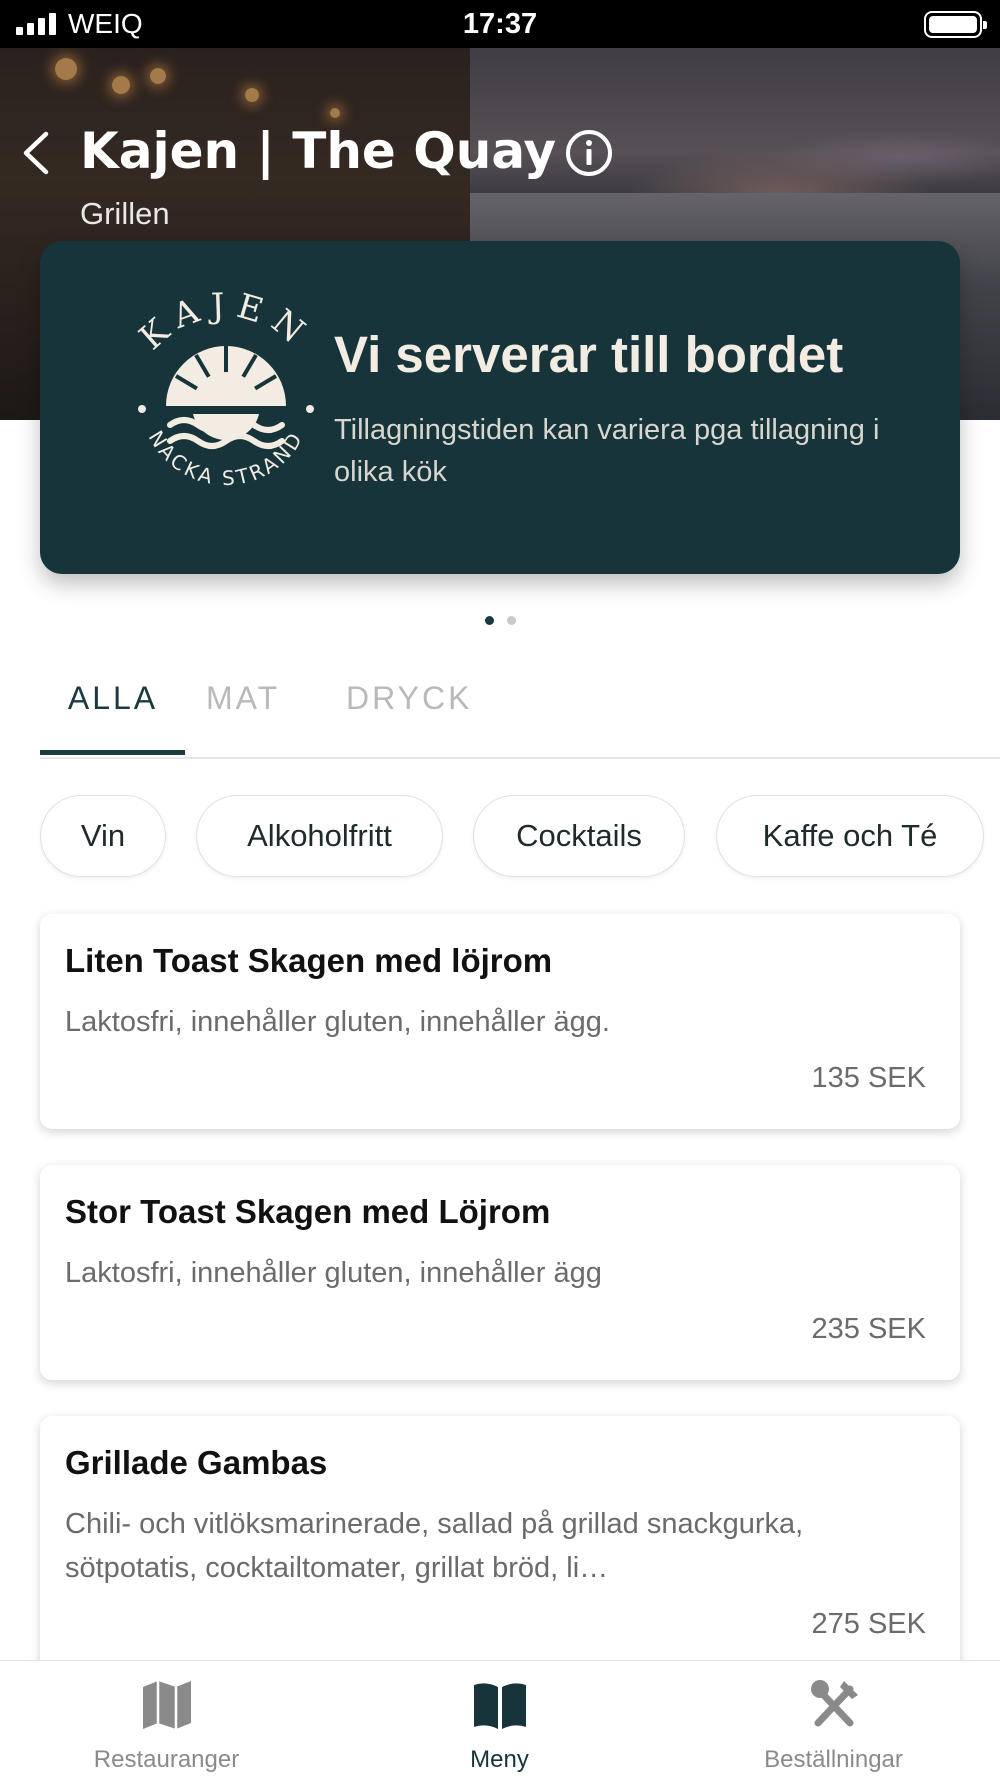 The height and width of the screenshot is (1778, 1000). Describe the element at coordinates (409, 714) in the screenshot. I see `tab-dryck: DRYCK` at that location.